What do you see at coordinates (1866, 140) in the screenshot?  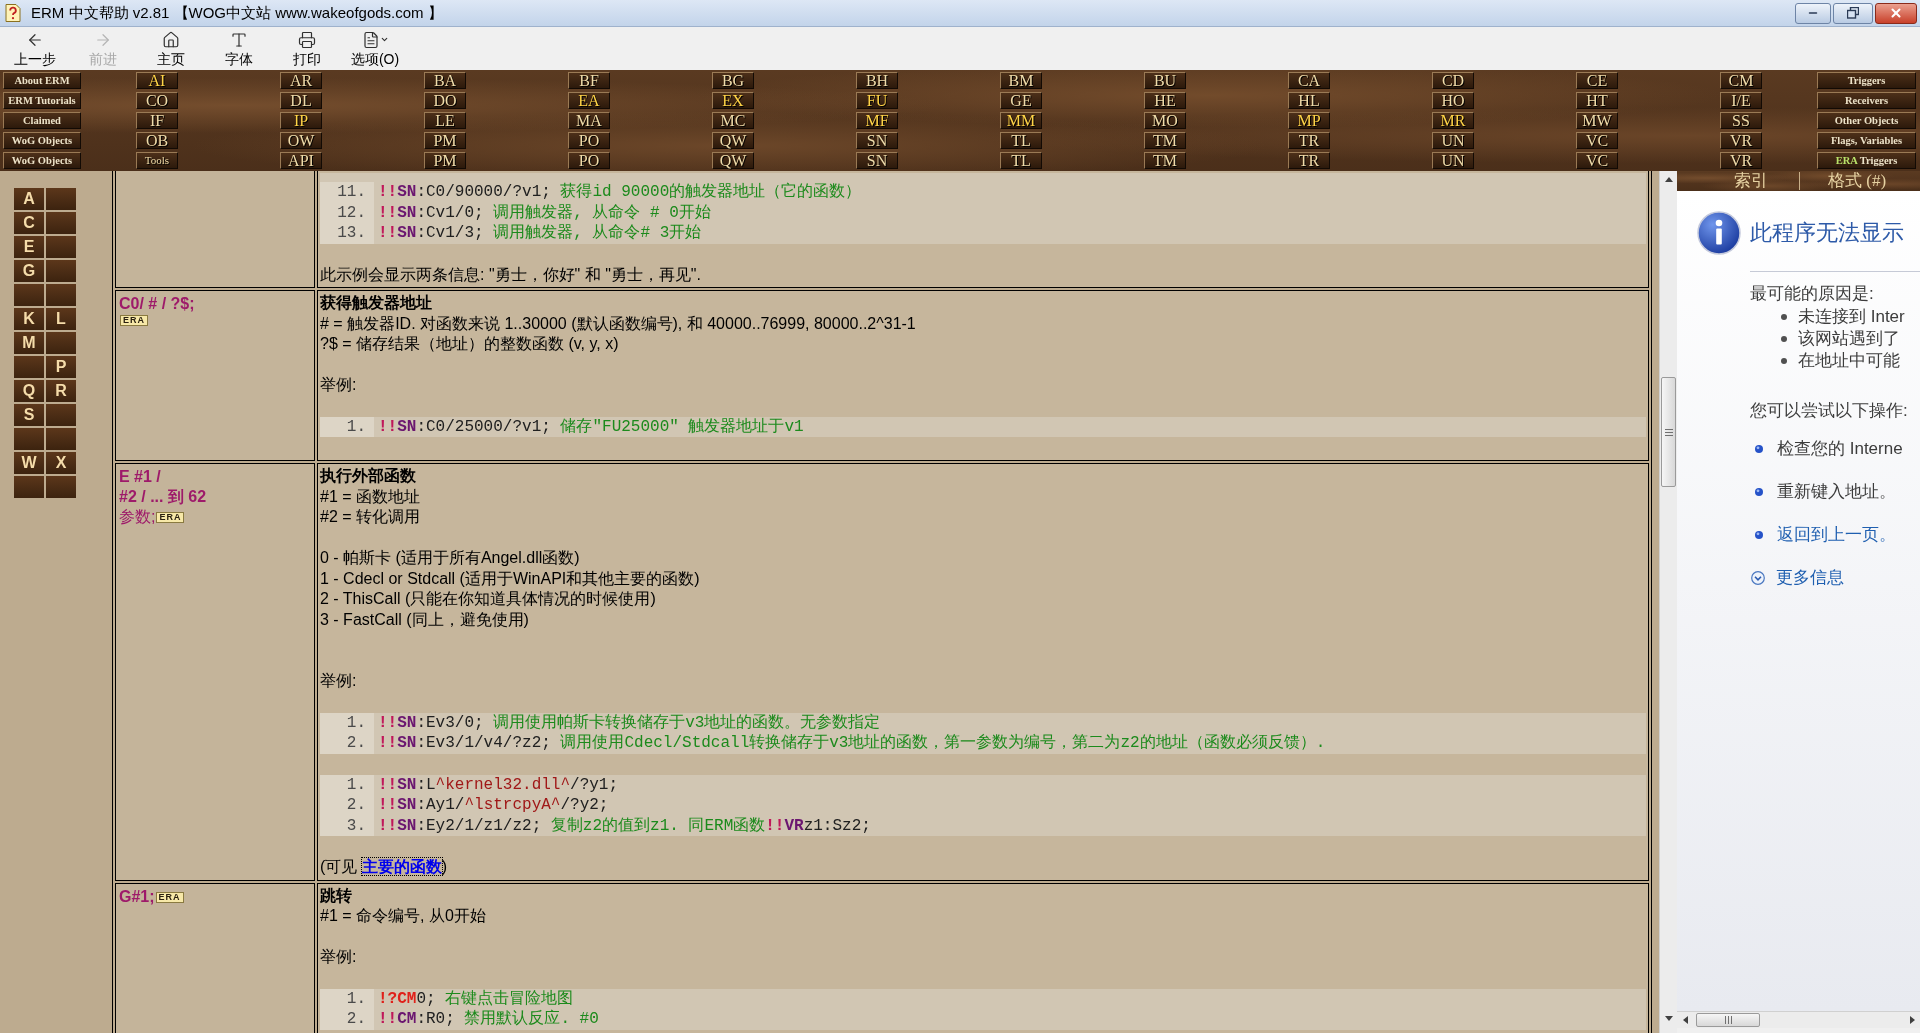 I see `topic-button: Flags, Variables` at bounding box center [1866, 140].